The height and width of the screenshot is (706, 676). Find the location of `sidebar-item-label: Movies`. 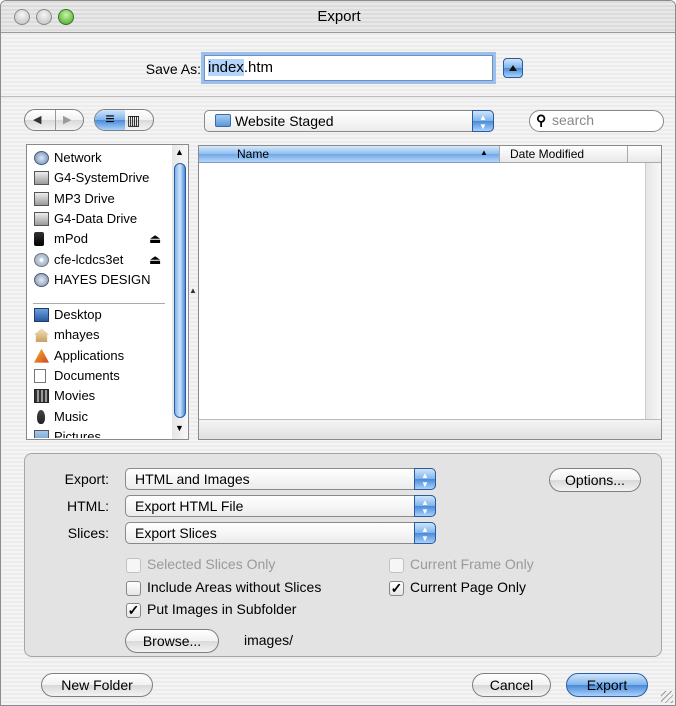

sidebar-item-label: Movies is located at coordinates (75, 396).